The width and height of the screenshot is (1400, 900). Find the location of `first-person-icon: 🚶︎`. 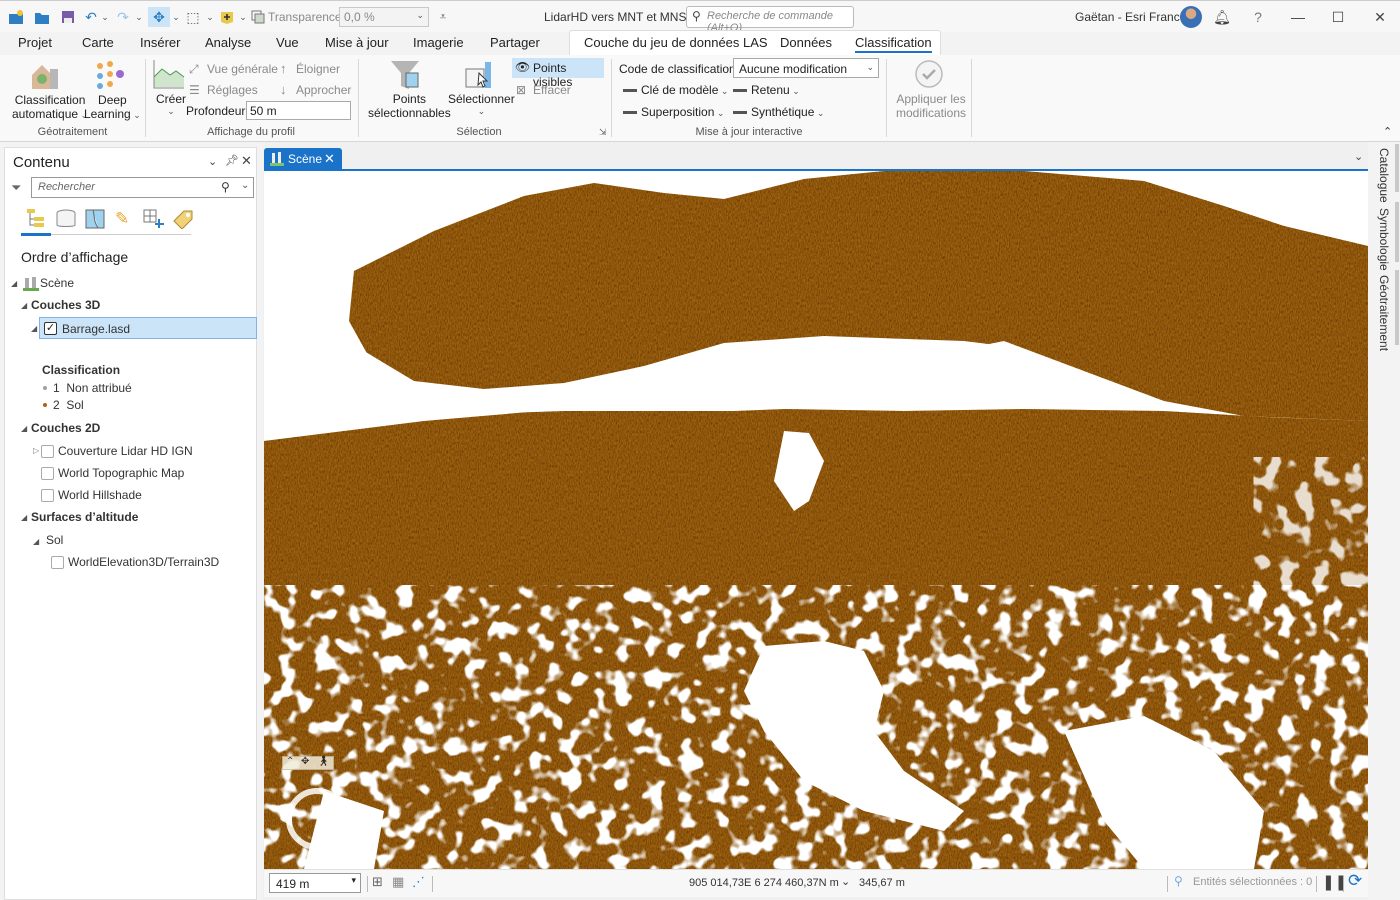

first-person-icon: 🚶︎ is located at coordinates (323, 761).